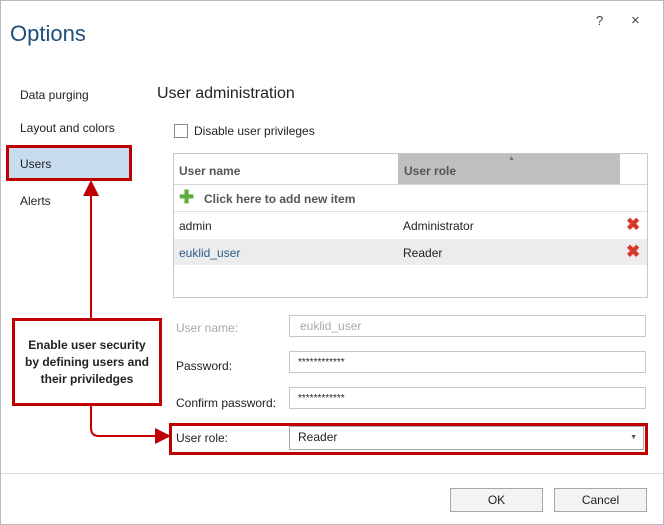  Describe the element at coordinates (430, 171) in the screenshot. I see `column-header-user-role-label: User role` at that location.